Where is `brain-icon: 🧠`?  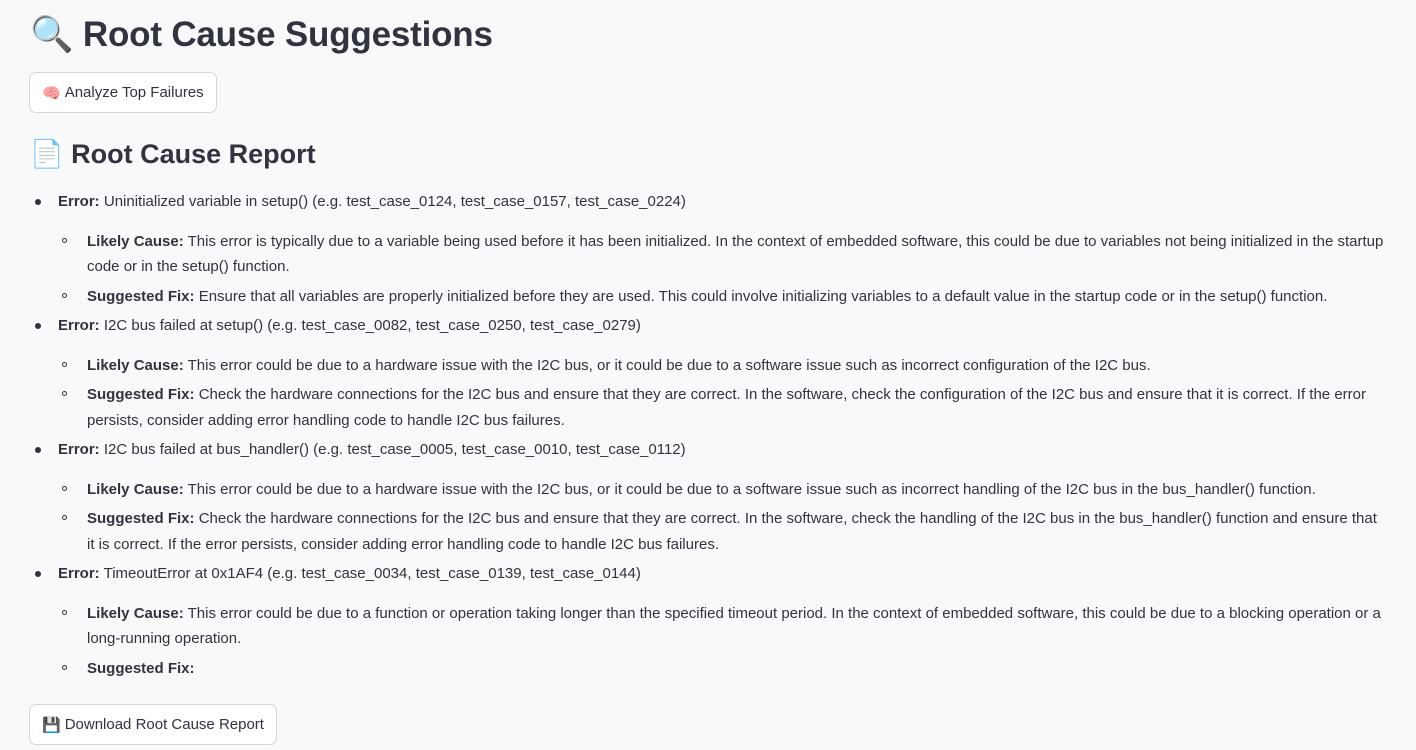
brain-icon: 🧠 is located at coordinates (51, 92).